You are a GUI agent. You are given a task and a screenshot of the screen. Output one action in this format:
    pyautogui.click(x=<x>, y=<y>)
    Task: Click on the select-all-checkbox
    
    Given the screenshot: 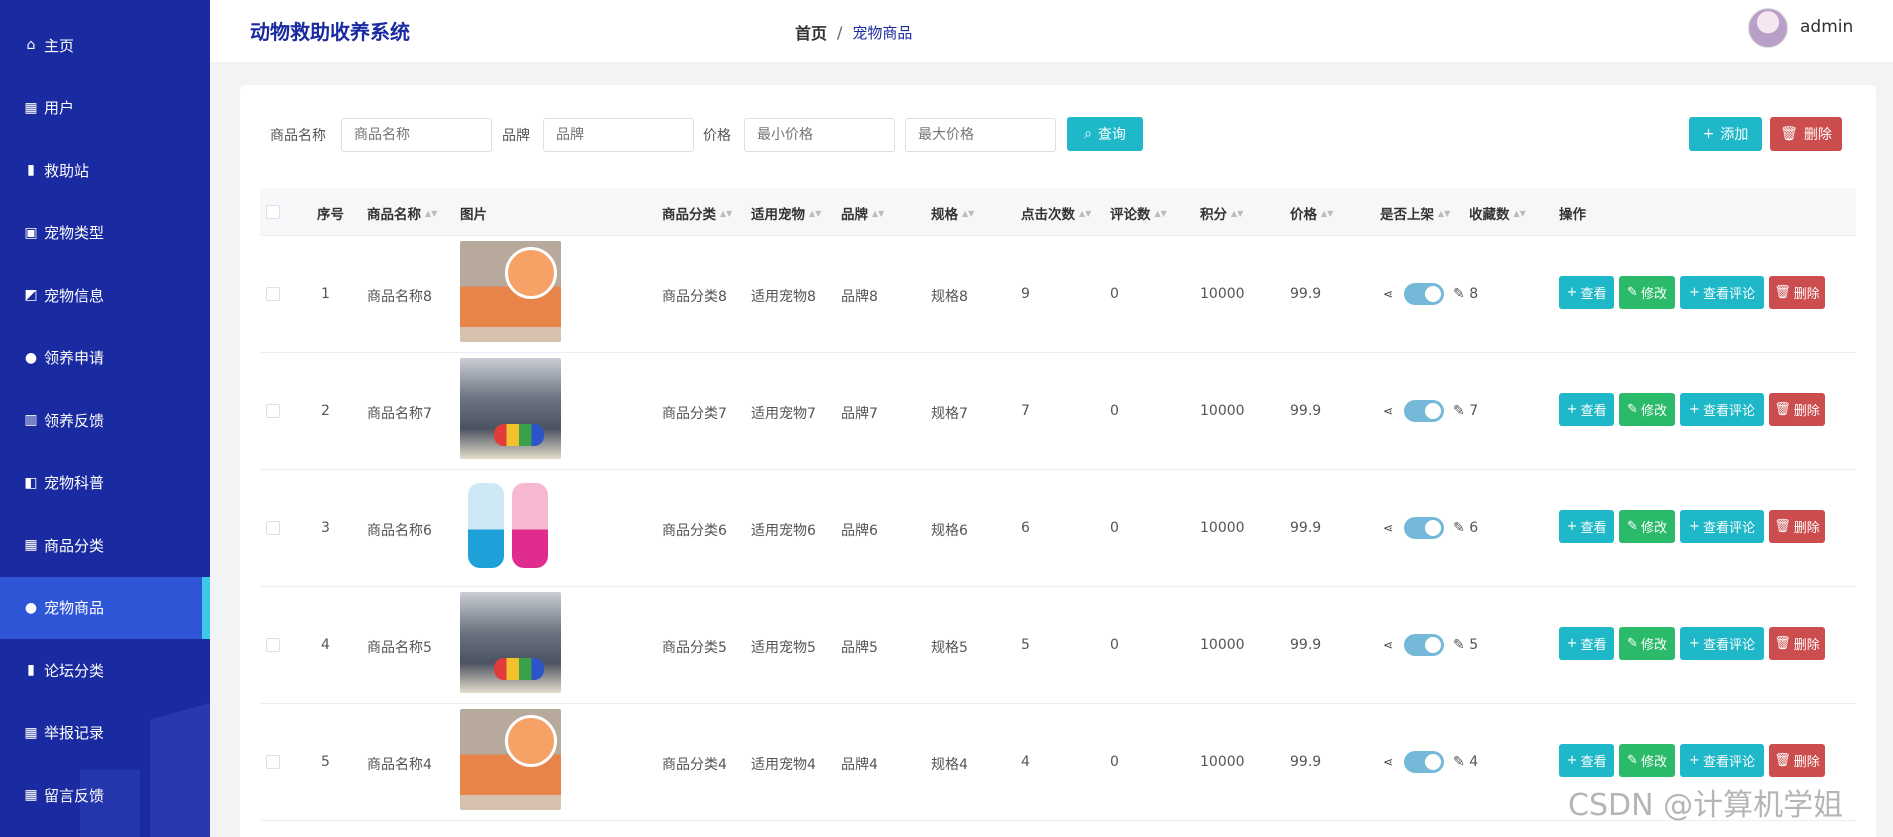 What is the action you would take?
    pyautogui.click(x=273, y=212)
    